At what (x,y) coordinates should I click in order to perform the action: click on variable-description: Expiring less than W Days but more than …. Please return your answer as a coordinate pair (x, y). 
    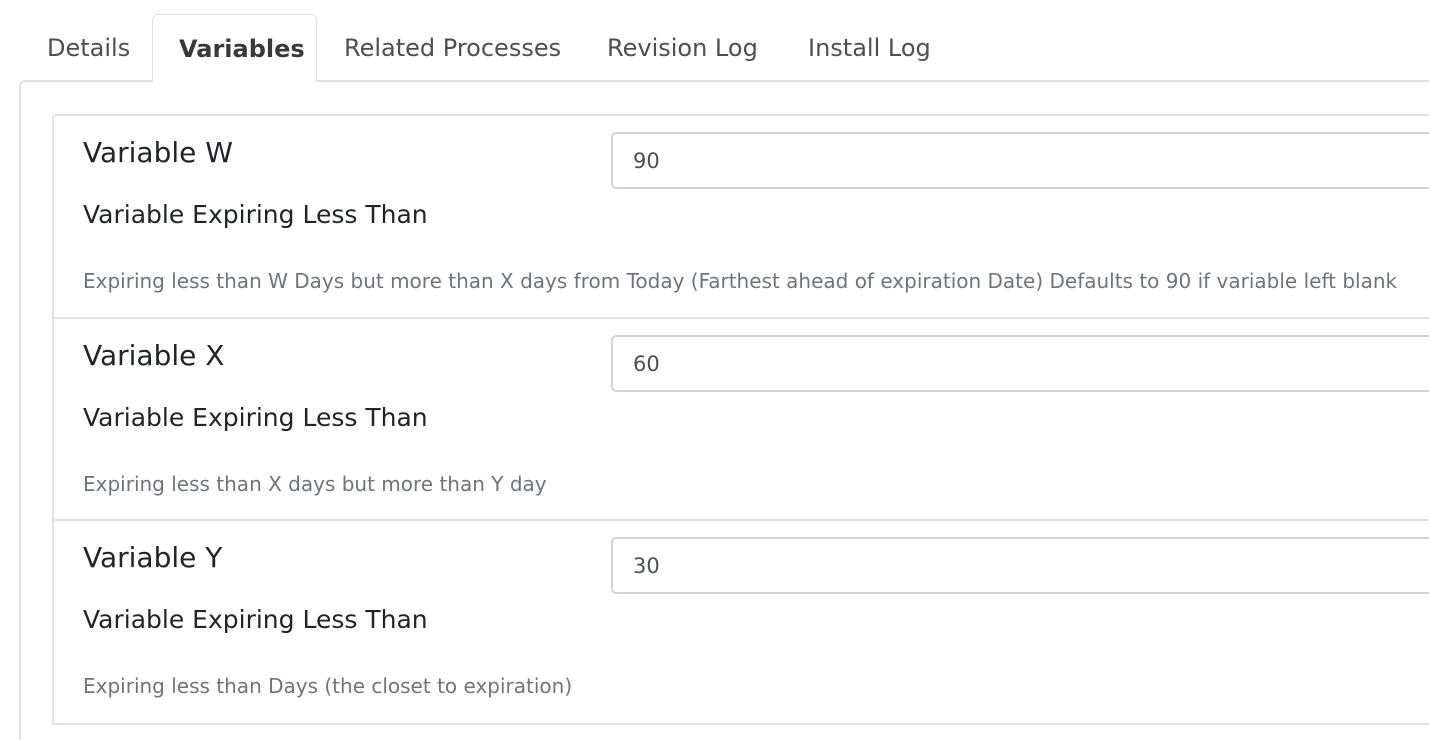
    Looking at the image, I should click on (740, 281).